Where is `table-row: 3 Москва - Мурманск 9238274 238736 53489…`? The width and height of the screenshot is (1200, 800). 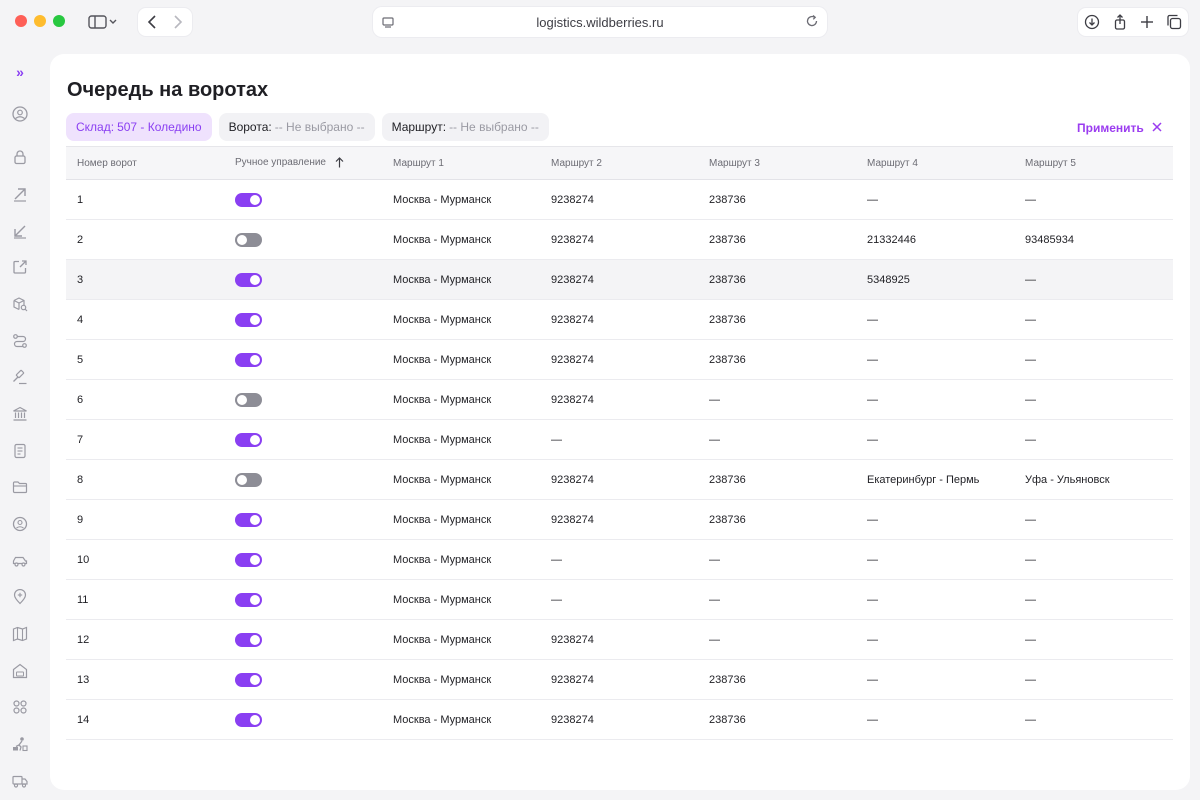 table-row: 3 Москва - Мурманск 9238274 238736 53489… is located at coordinates (619, 280).